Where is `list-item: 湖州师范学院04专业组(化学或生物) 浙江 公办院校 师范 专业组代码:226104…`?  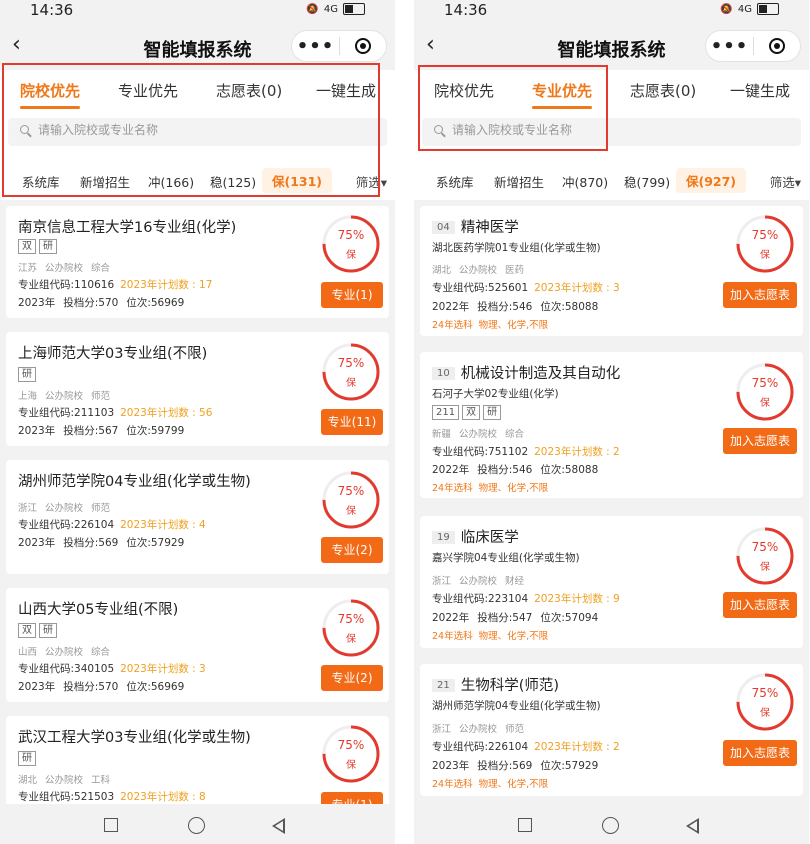 list-item: 湖州师范学院04专业组(化学或生物) 浙江 公办院校 师范 专业组代码:226104… is located at coordinates (197, 517).